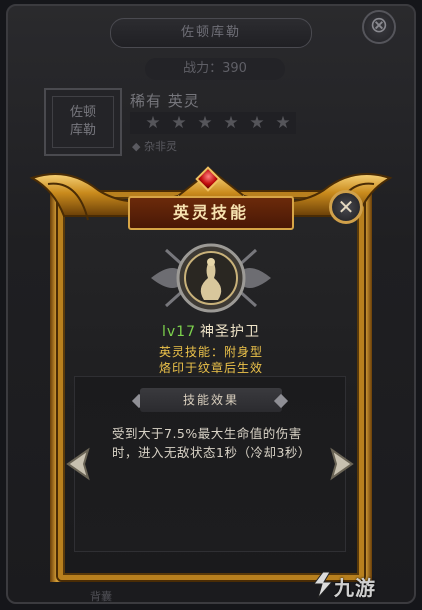  Describe the element at coordinates (211, 213) in the screenshot. I see `dialog-title: 英灵技能` at that location.